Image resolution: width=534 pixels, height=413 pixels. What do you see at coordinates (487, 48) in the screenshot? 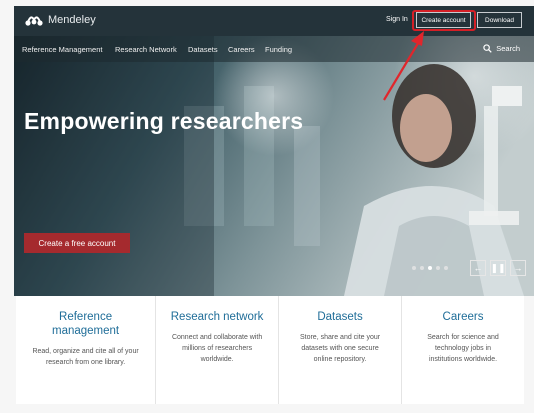
I see `search-icon` at bounding box center [487, 48].